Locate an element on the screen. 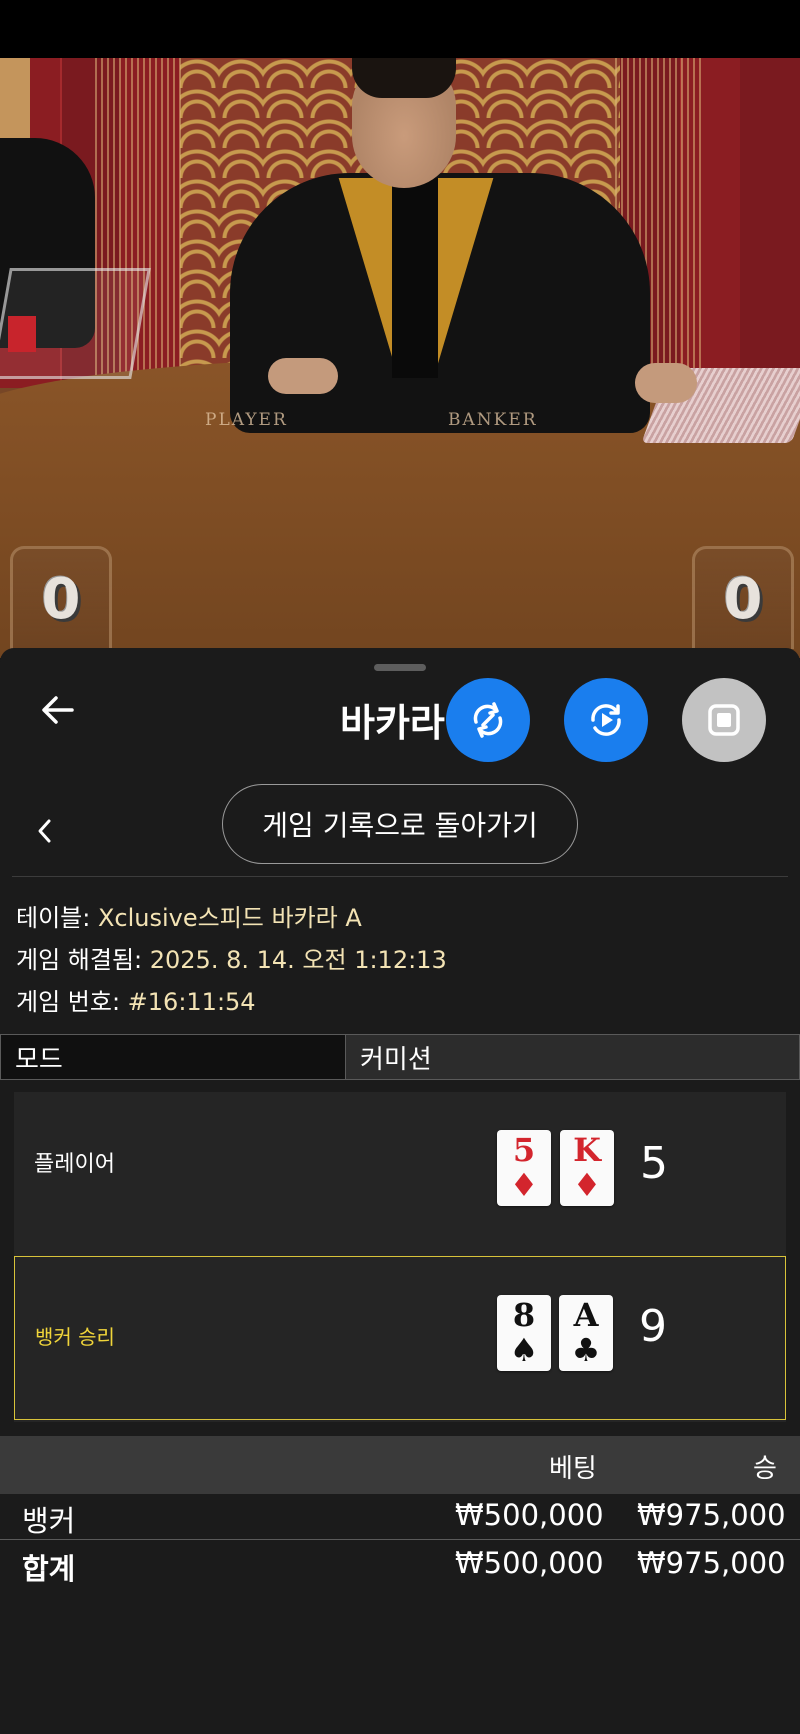  back-to-history-button: 게임 기록으로 돌아가기 is located at coordinates (400, 824).